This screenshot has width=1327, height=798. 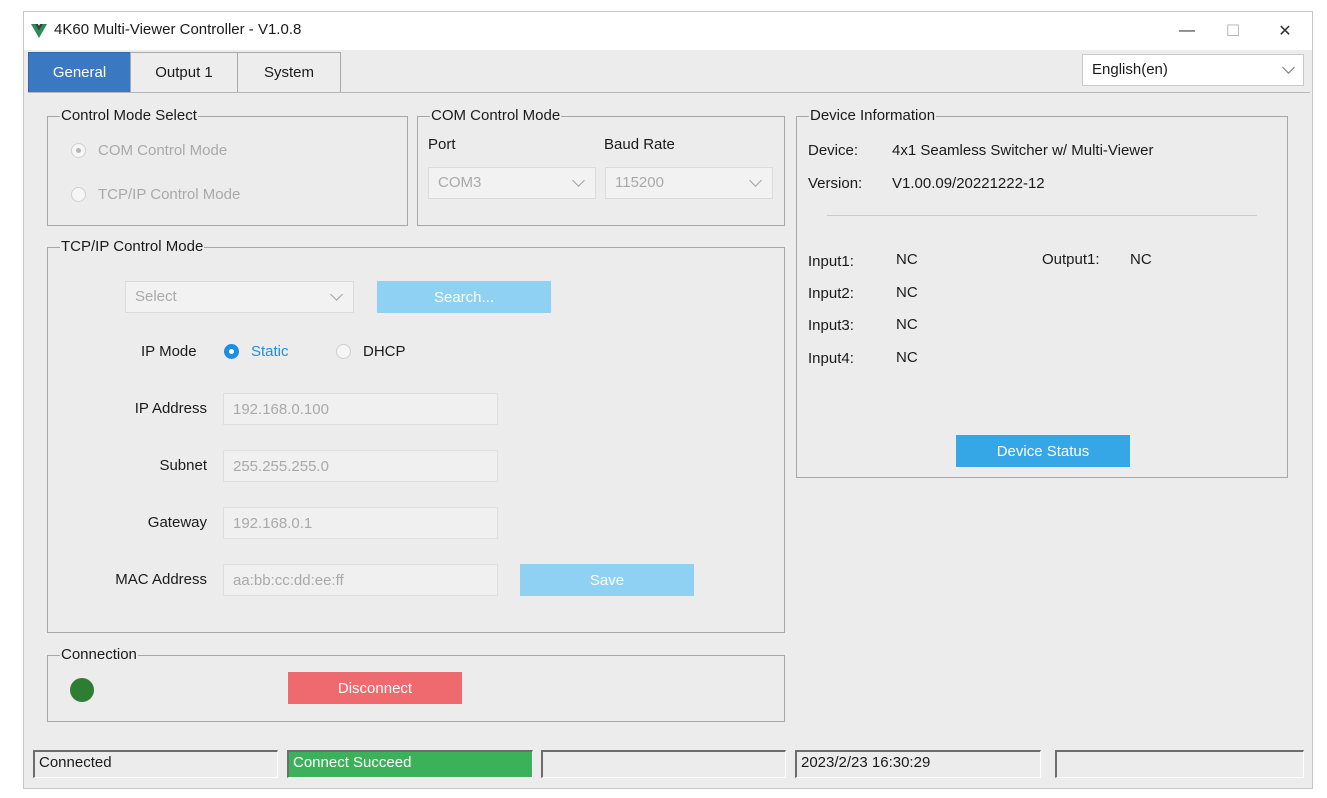 I want to click on language-select: English(en), so click(x=1193, y=70).